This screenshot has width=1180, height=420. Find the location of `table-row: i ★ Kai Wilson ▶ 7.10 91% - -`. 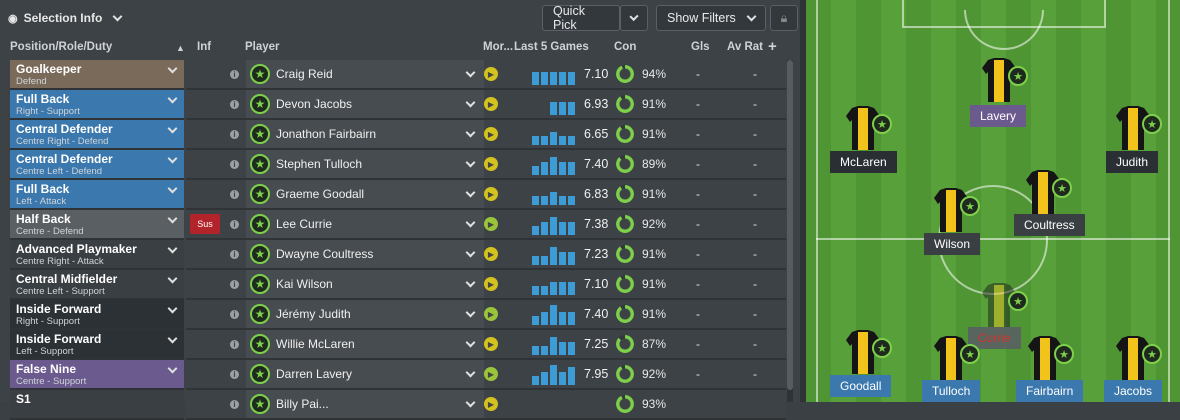

table-row: i ★ Kai Wilson ▶ 7.10 91% - - is located at coordinates (486, 285).